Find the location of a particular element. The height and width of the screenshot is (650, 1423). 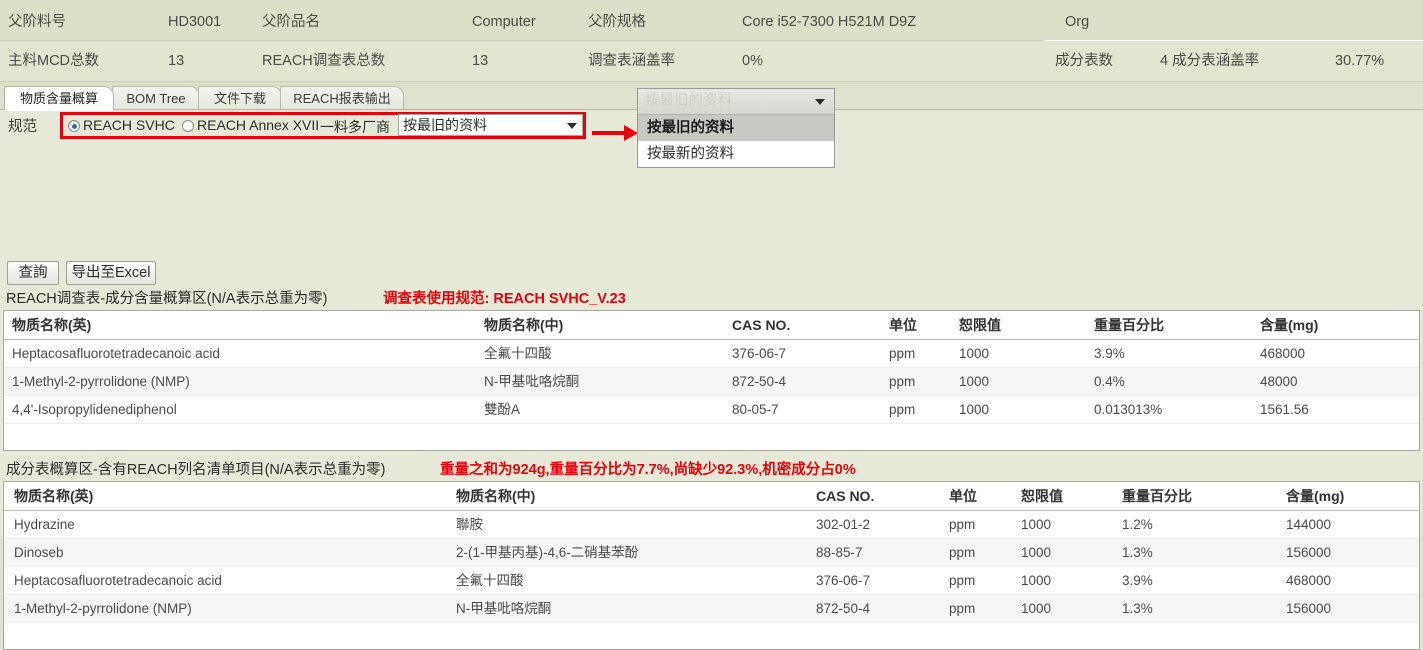

cell-name-en: 1-Methyl-2-pyrrolidone (NMP) is located at coordinates (103, 608).